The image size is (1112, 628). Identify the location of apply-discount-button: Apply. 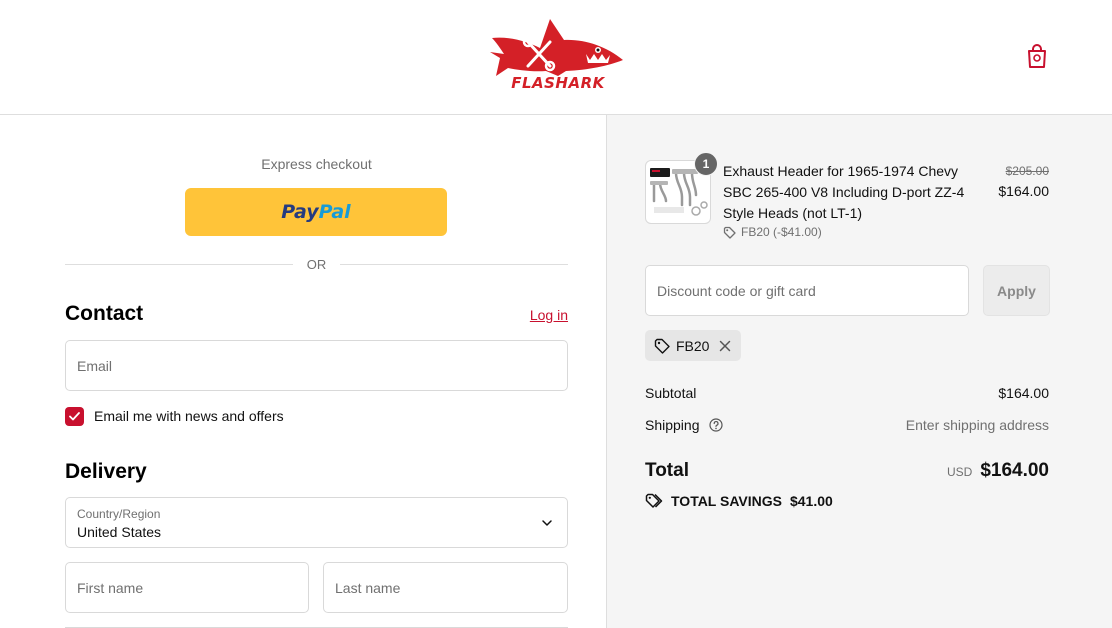
(1016, 290).